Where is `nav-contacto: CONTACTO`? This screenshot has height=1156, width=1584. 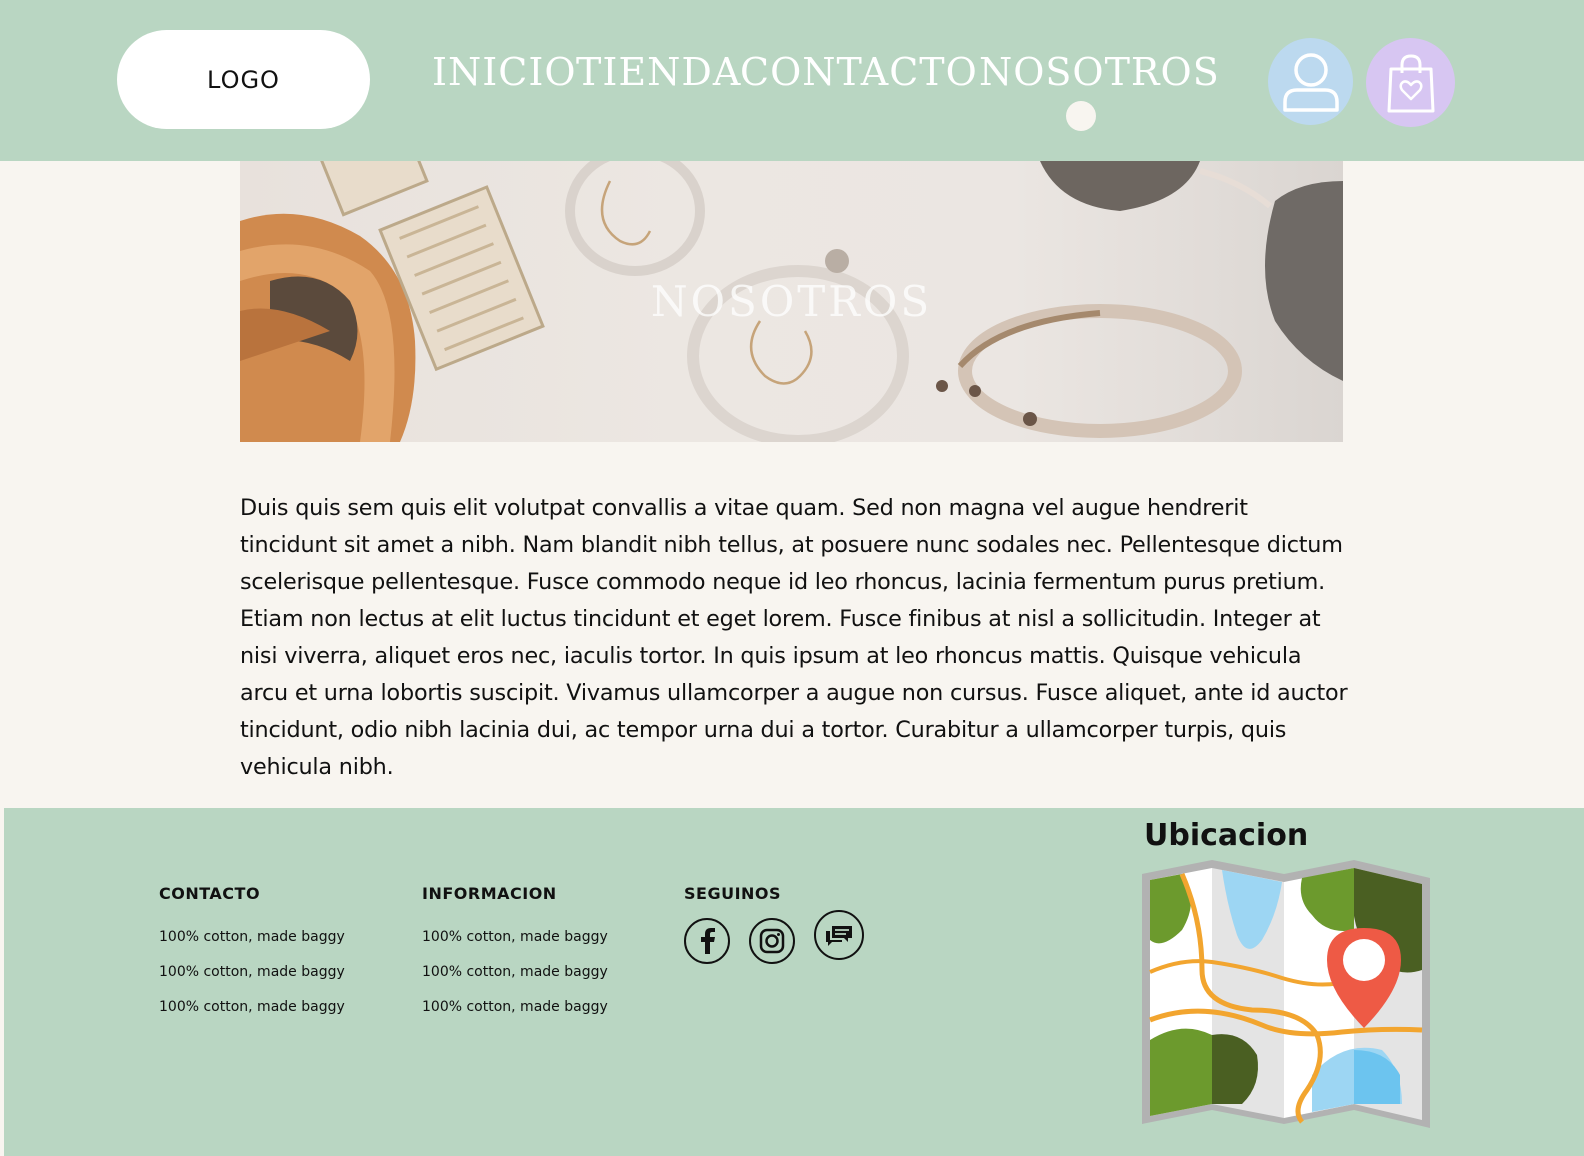 nav-contacto: CONTACTO is located at coordinates (859, 72).